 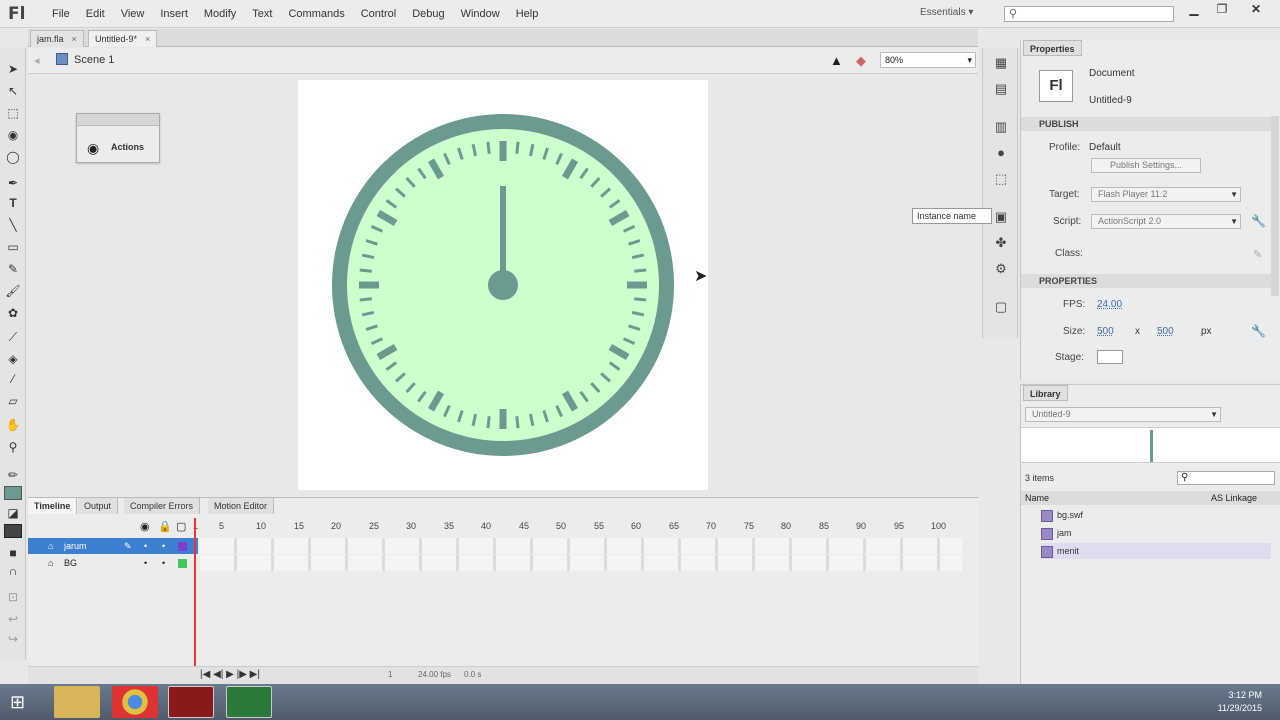 What do you see at coordinates (1052, 48) in the screenshot?
I see `tab-properties: Properties` at bounding box center [1052, 48].